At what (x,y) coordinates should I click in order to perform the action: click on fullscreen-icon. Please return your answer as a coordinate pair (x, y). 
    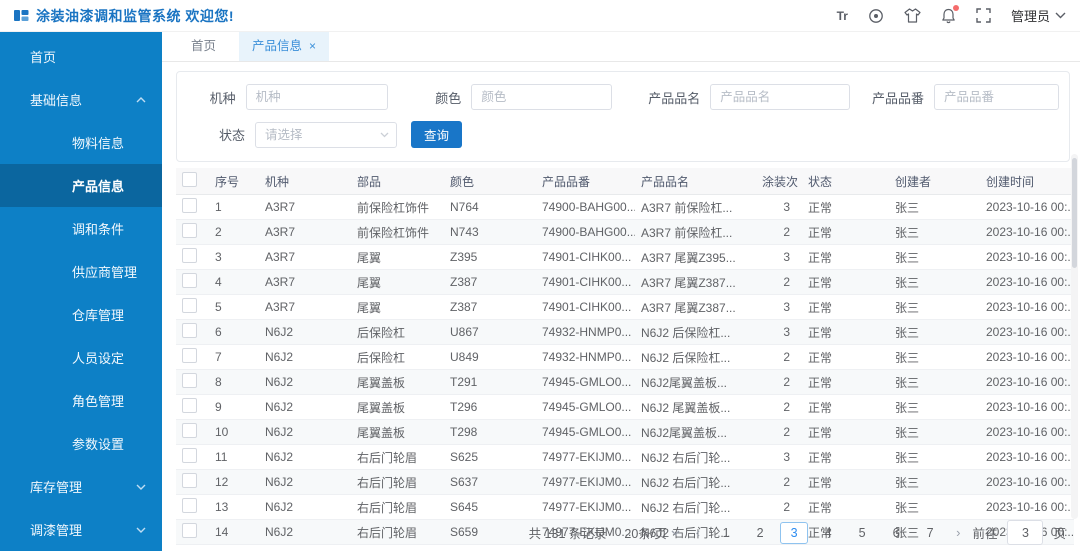
    Looking at the image, I should click on (983, 16).